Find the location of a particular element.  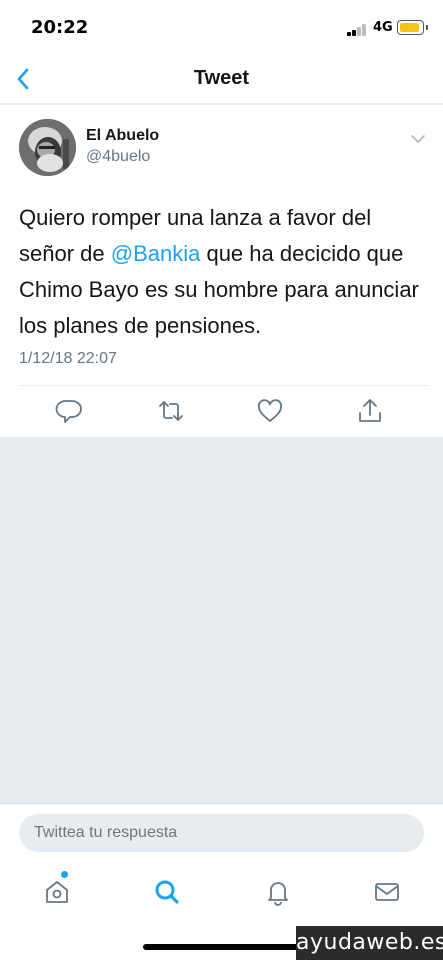

signal-icon is located at coordinates (358, 30).